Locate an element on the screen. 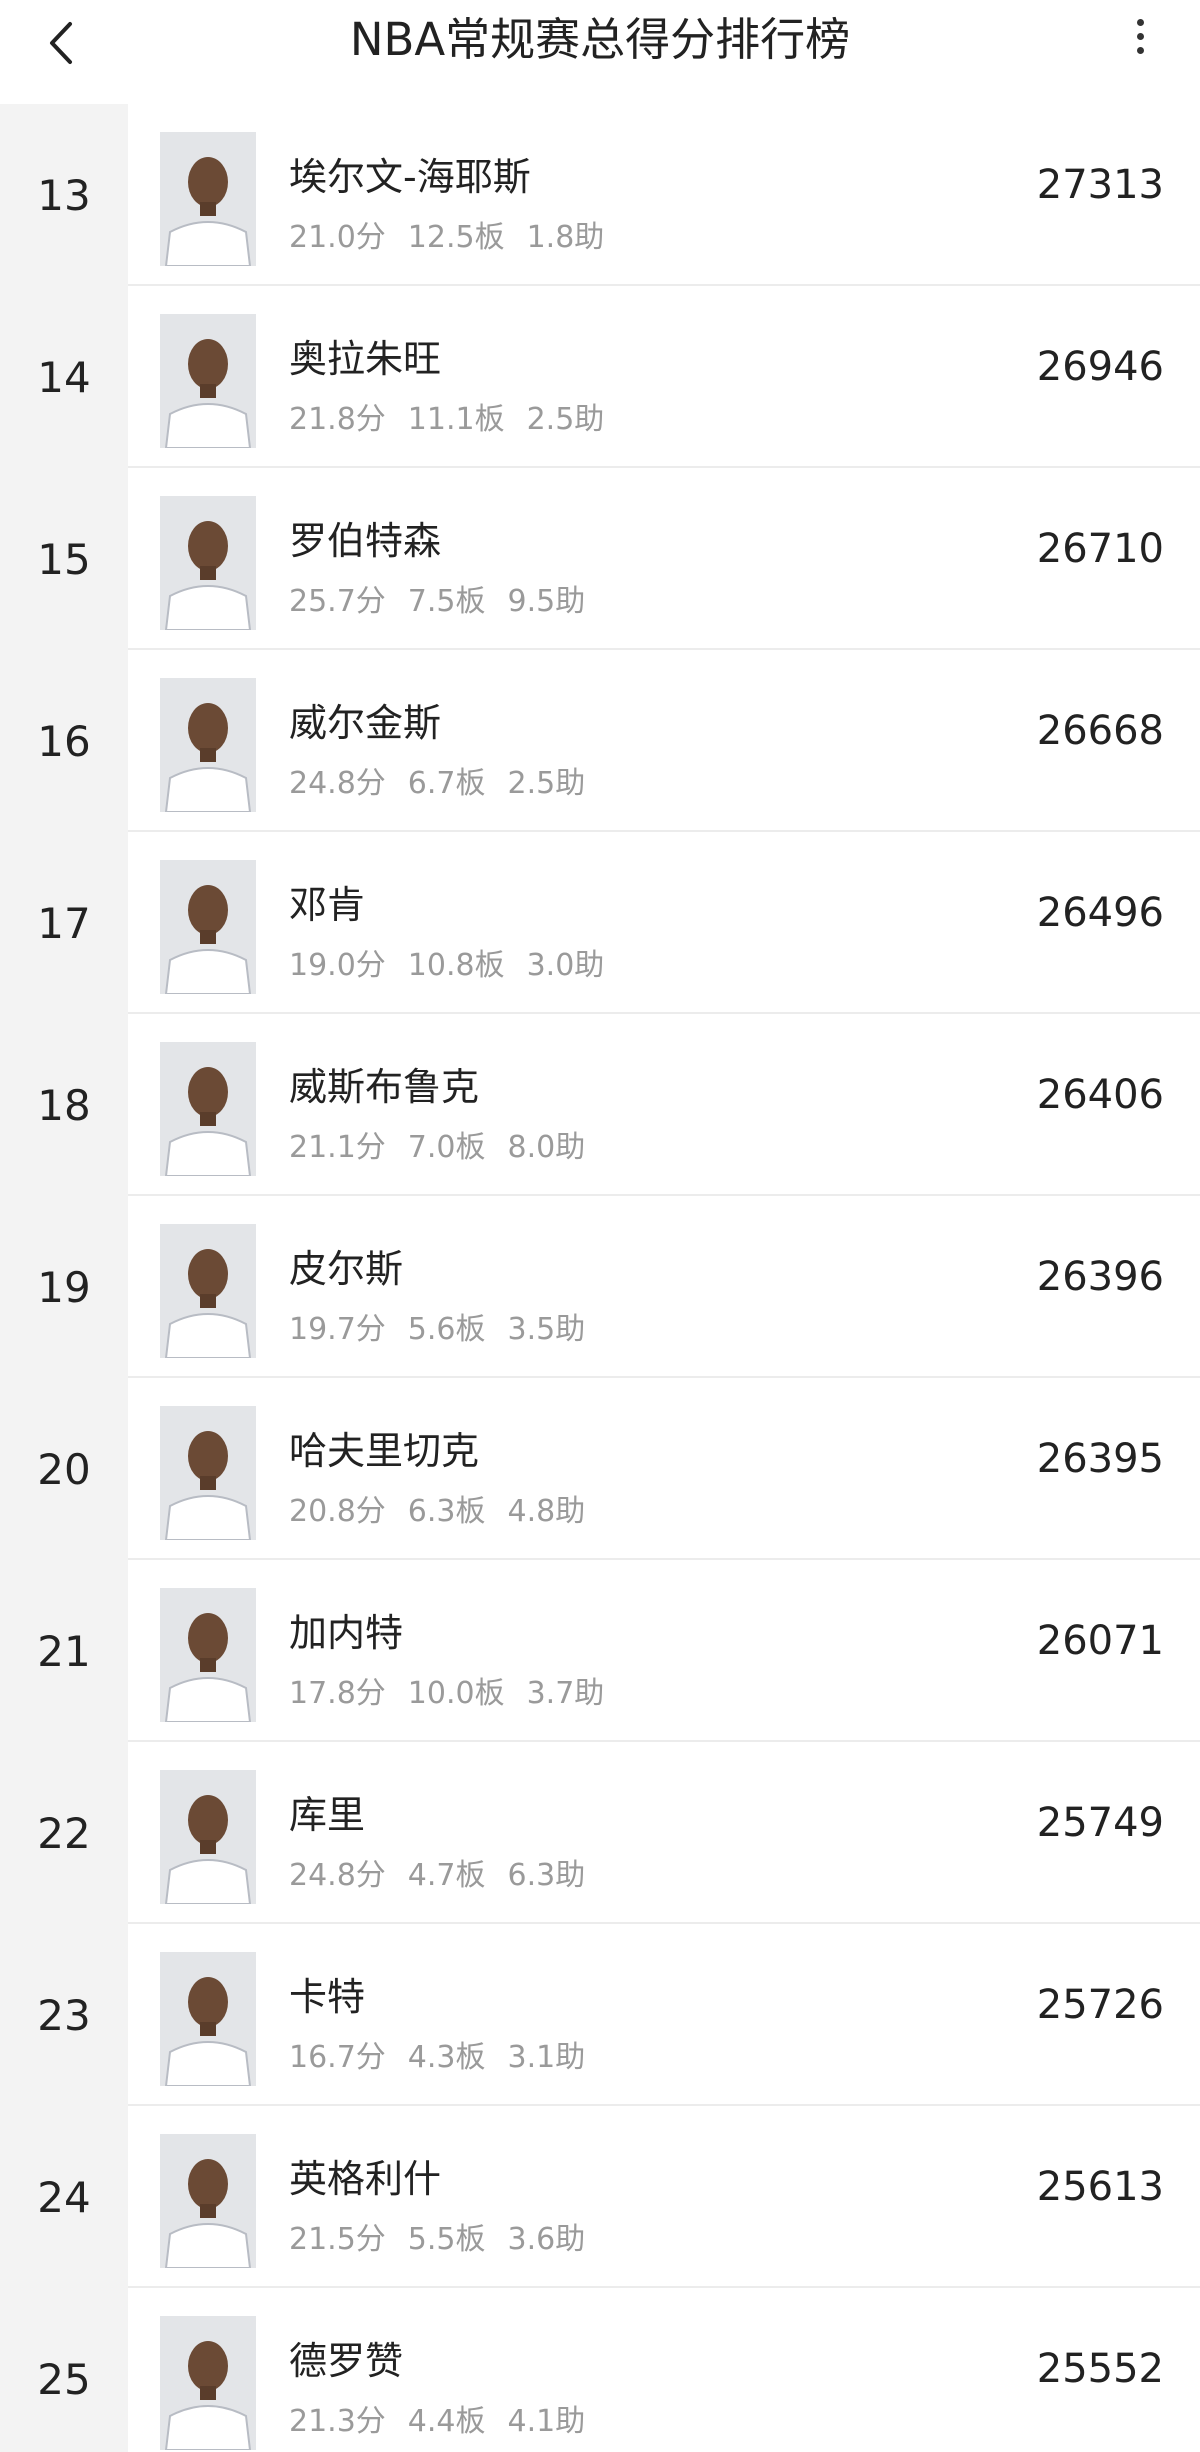  rank-number: 23 is located at coordinates (64, 2015).